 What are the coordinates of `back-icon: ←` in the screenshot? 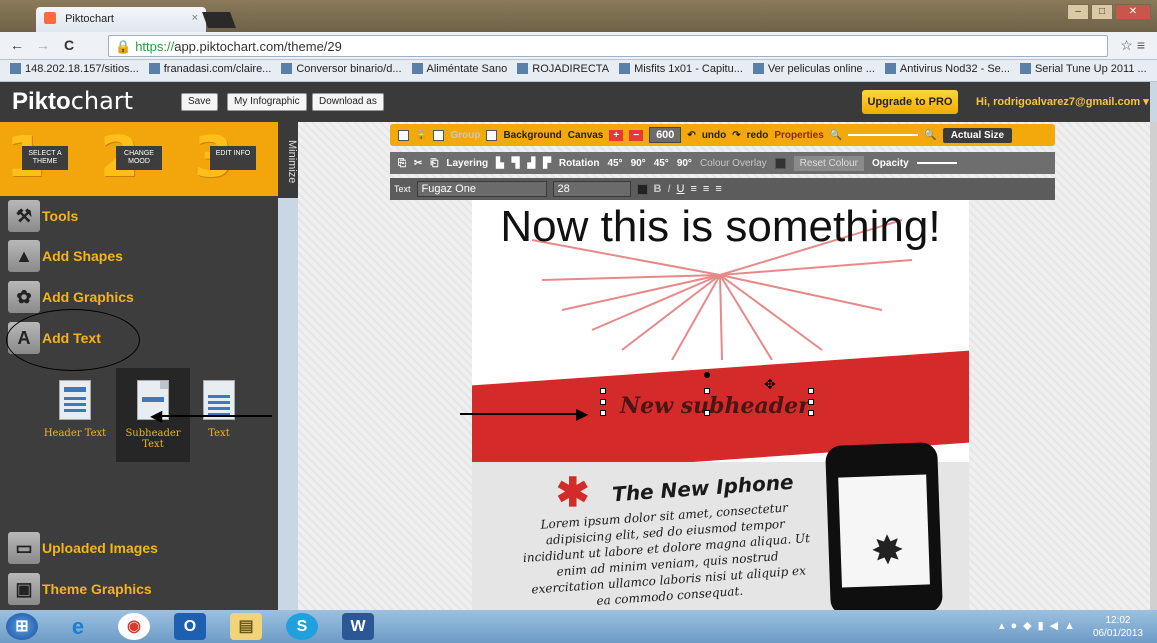 It's located at (17, 45).